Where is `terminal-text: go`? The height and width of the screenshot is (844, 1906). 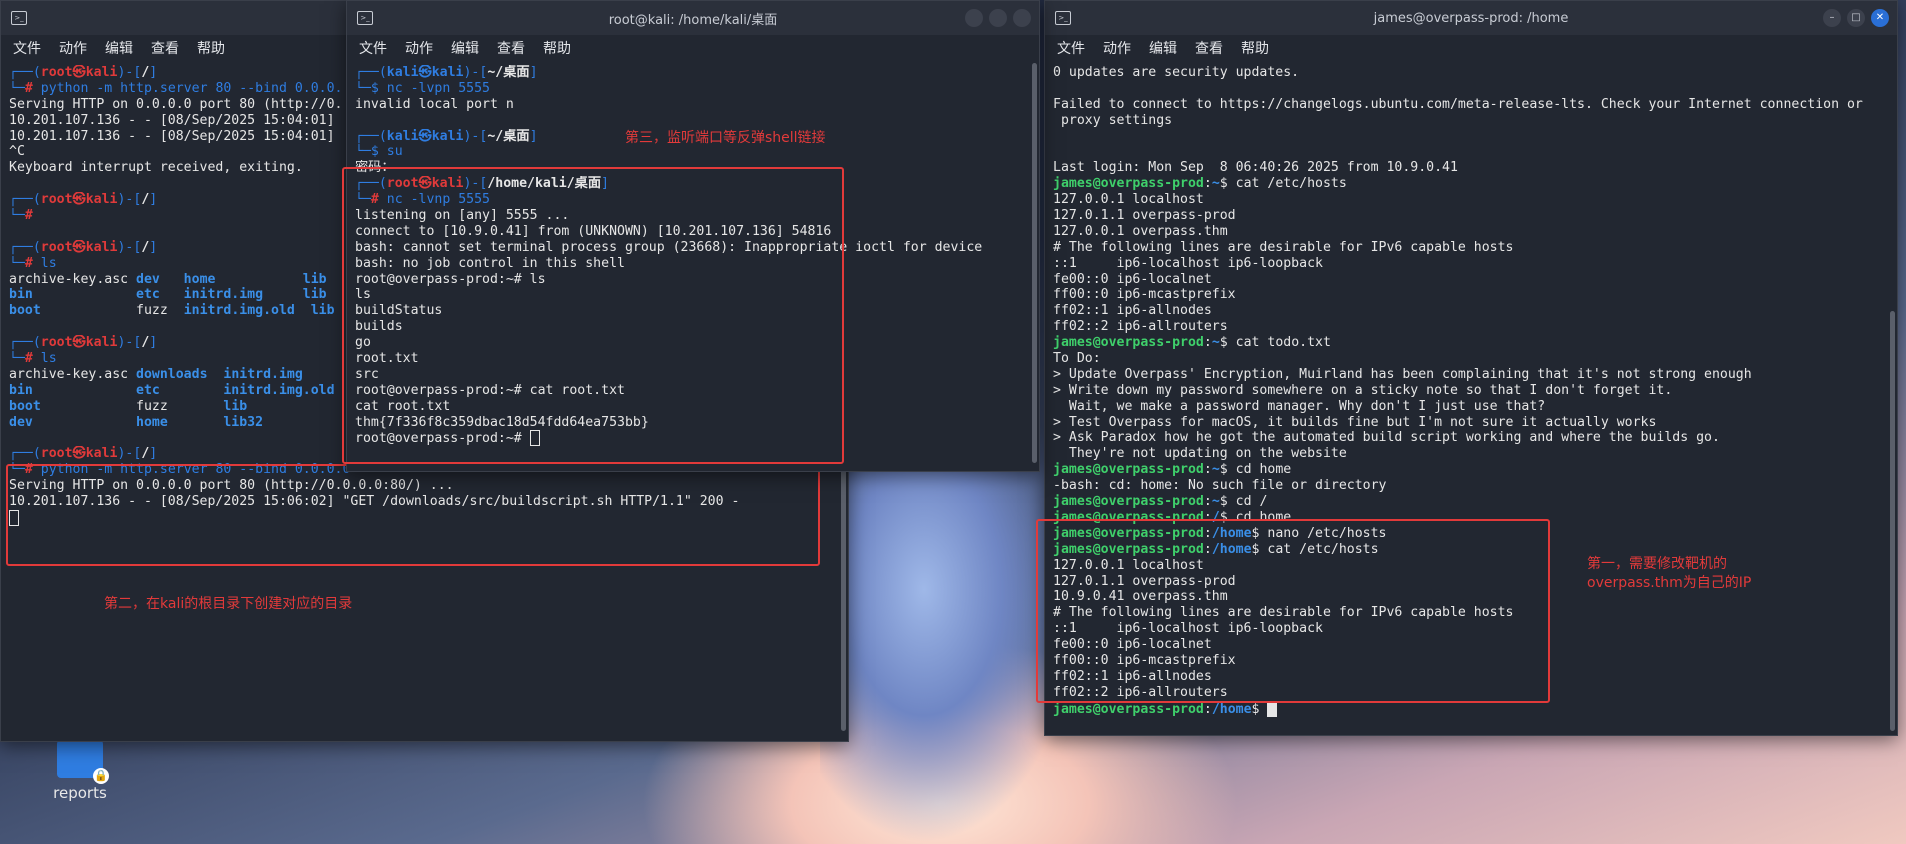
terminal-text: go is located at coordinates (363, 343).